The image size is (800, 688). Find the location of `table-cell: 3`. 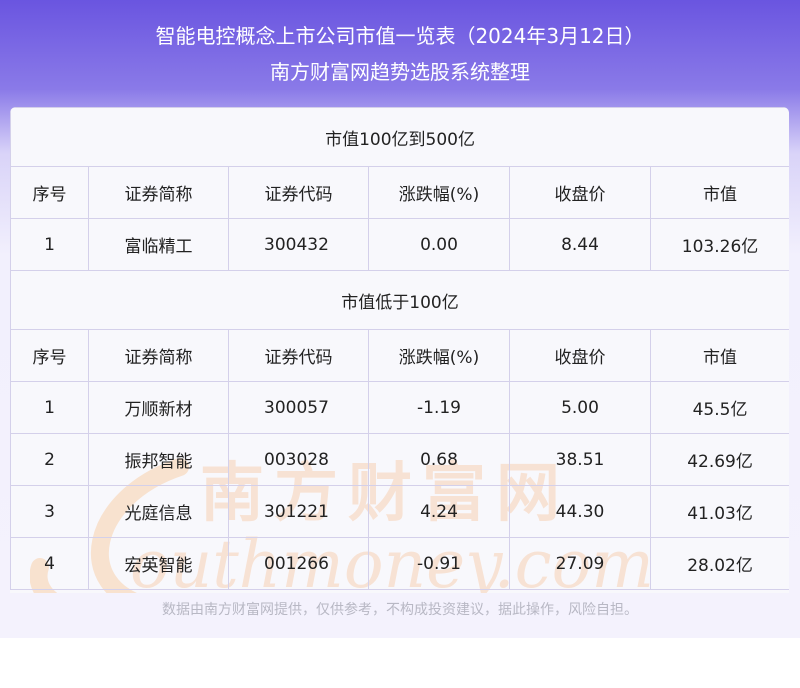

table-cell: 3 is located at coordinates (49, 511).